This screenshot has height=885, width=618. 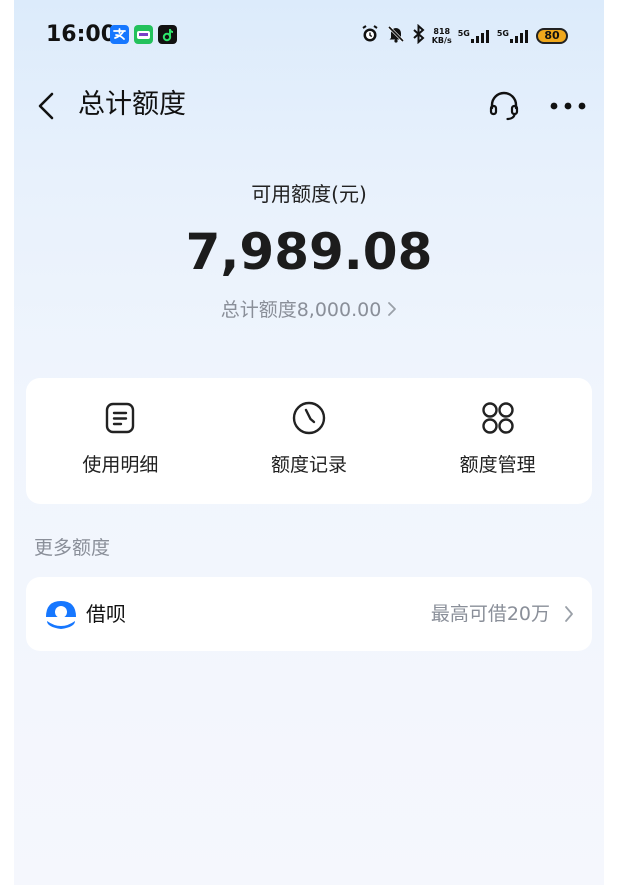 What do you see at coordinates (301, 310) in the screenshot?
I see `total-credit-text: 总计额度8,000.00` at bounding box center [301, 310].